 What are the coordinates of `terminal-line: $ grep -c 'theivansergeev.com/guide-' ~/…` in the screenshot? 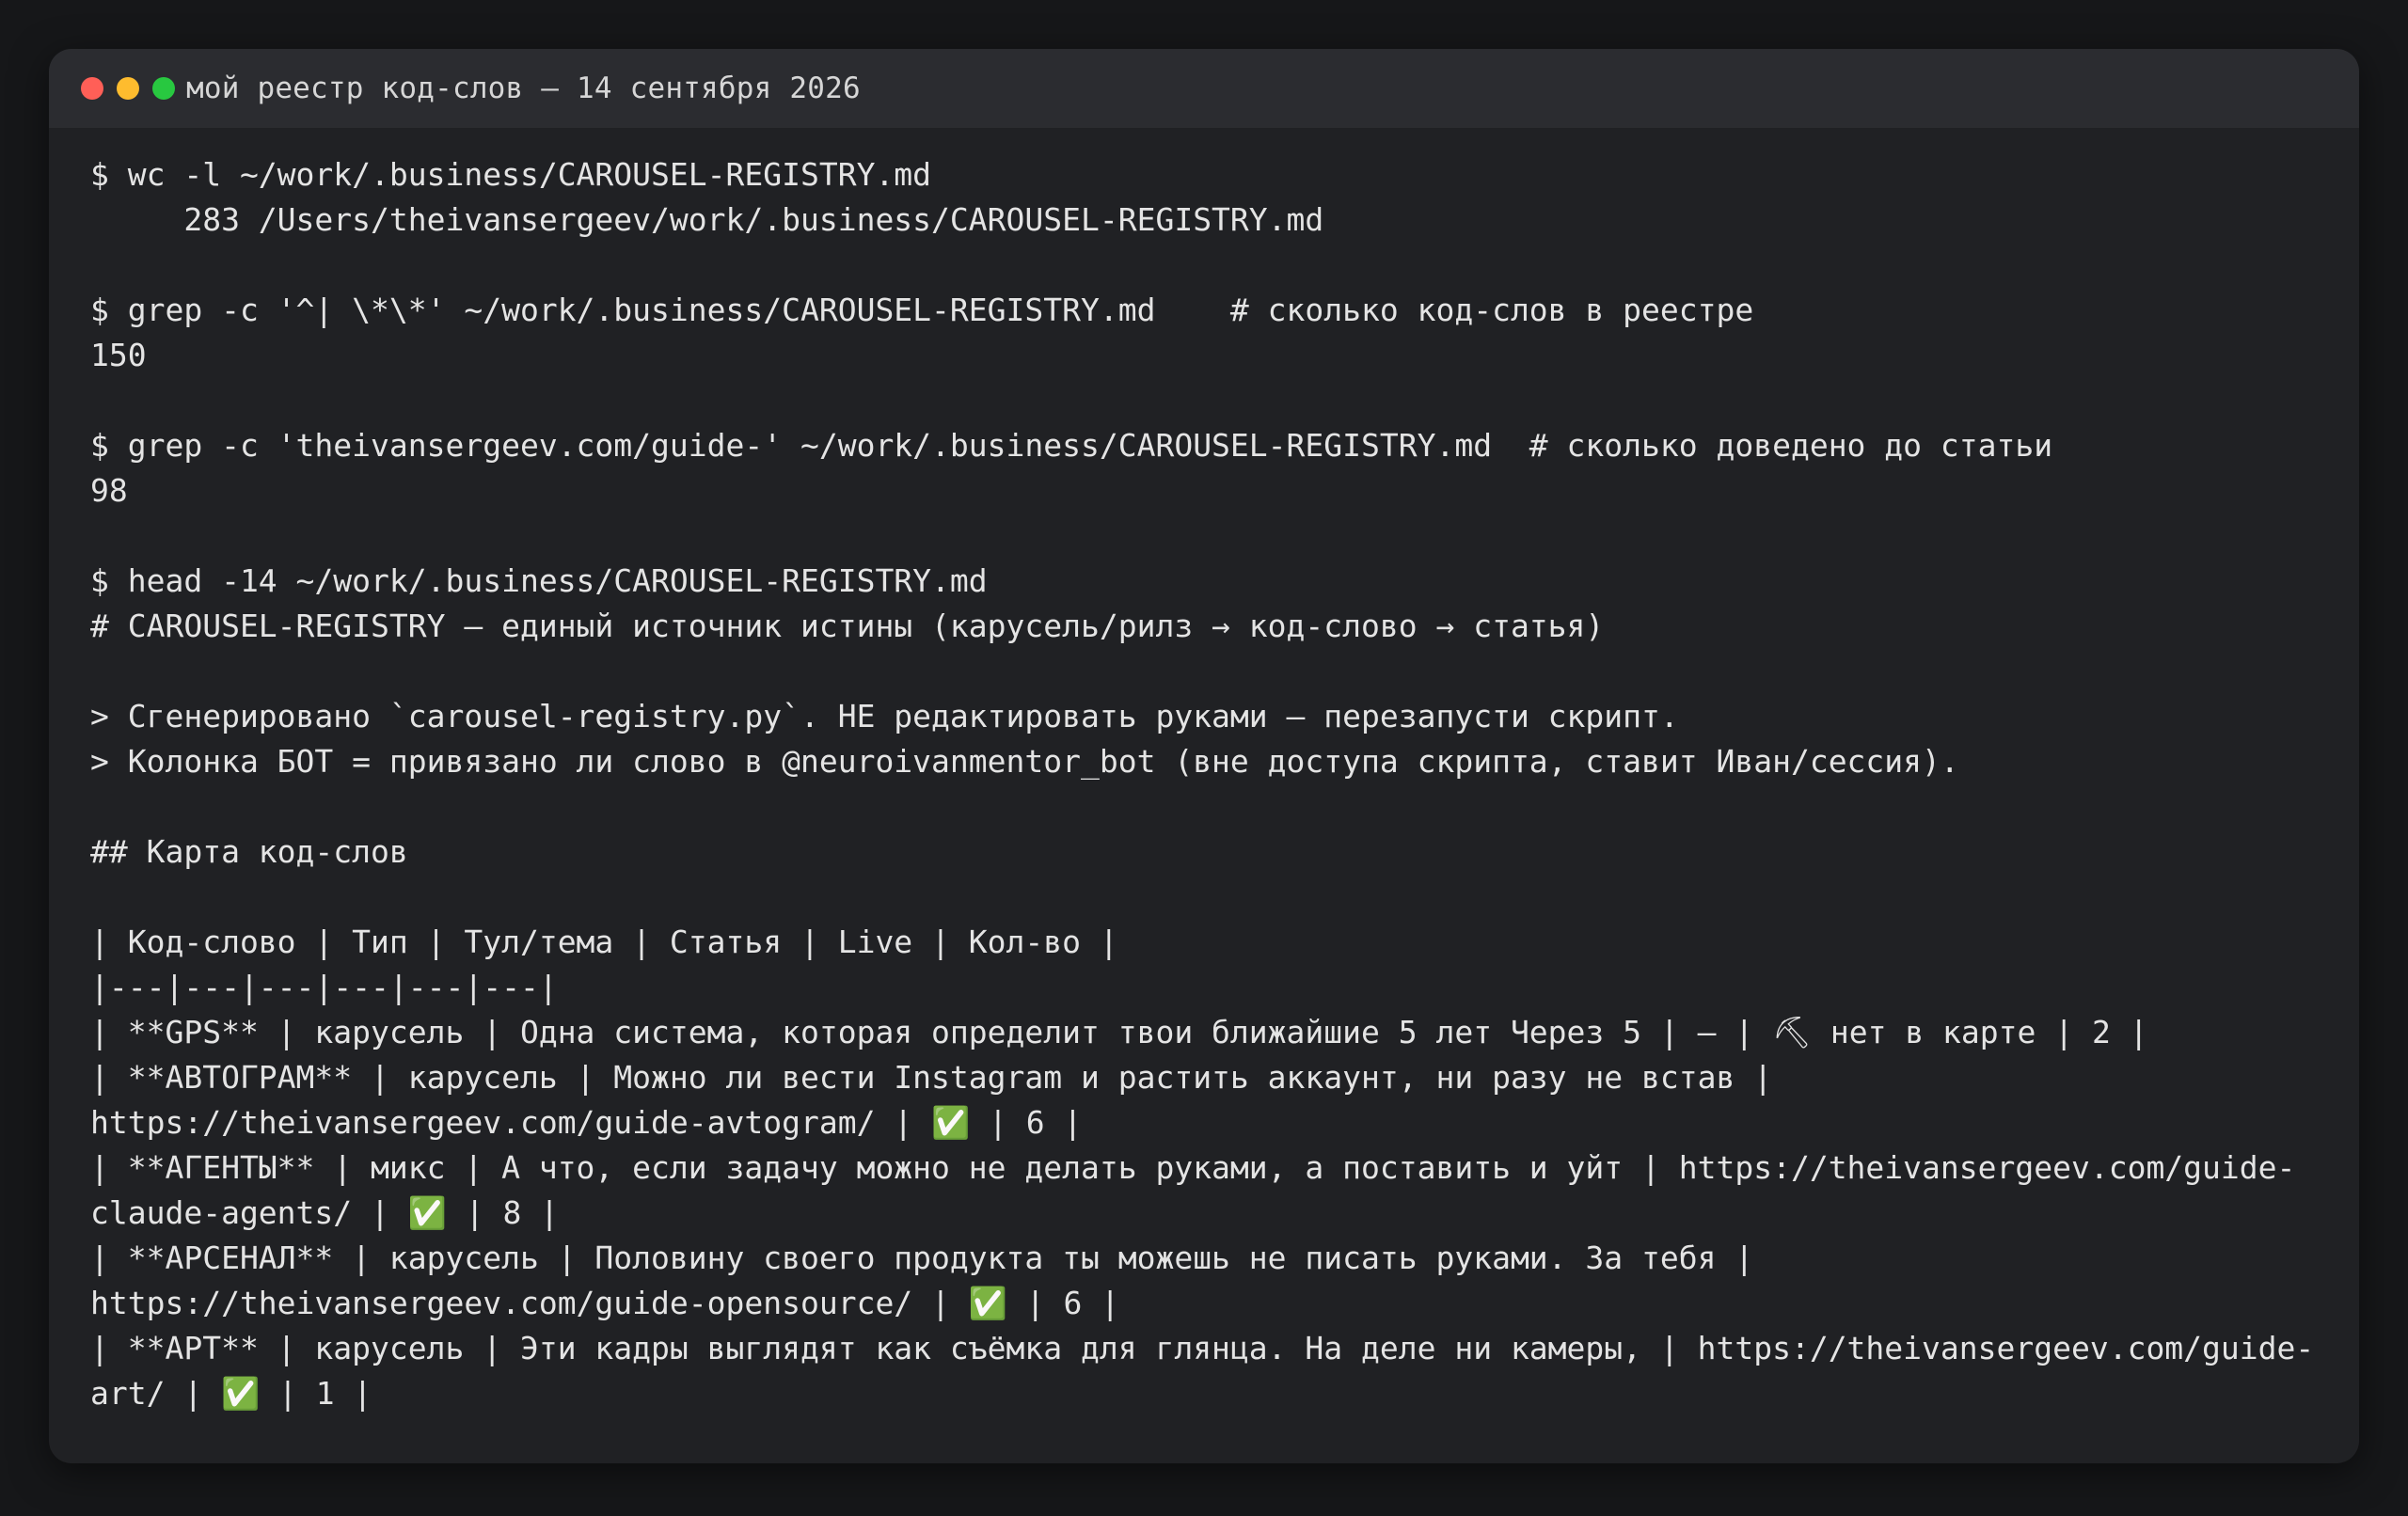 It's located at (1072, 445).